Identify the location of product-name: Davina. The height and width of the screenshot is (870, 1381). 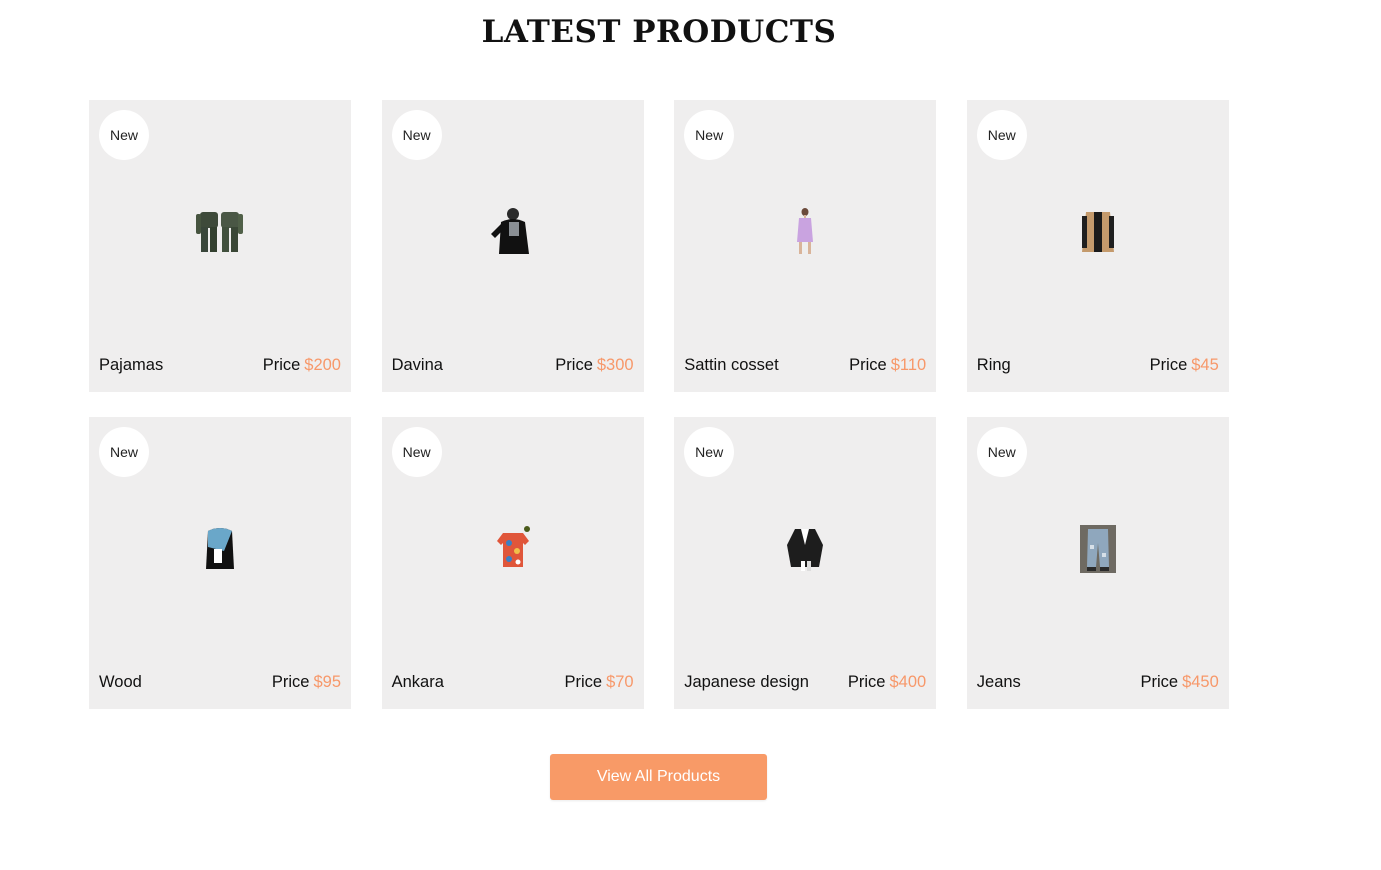
(417, 365).